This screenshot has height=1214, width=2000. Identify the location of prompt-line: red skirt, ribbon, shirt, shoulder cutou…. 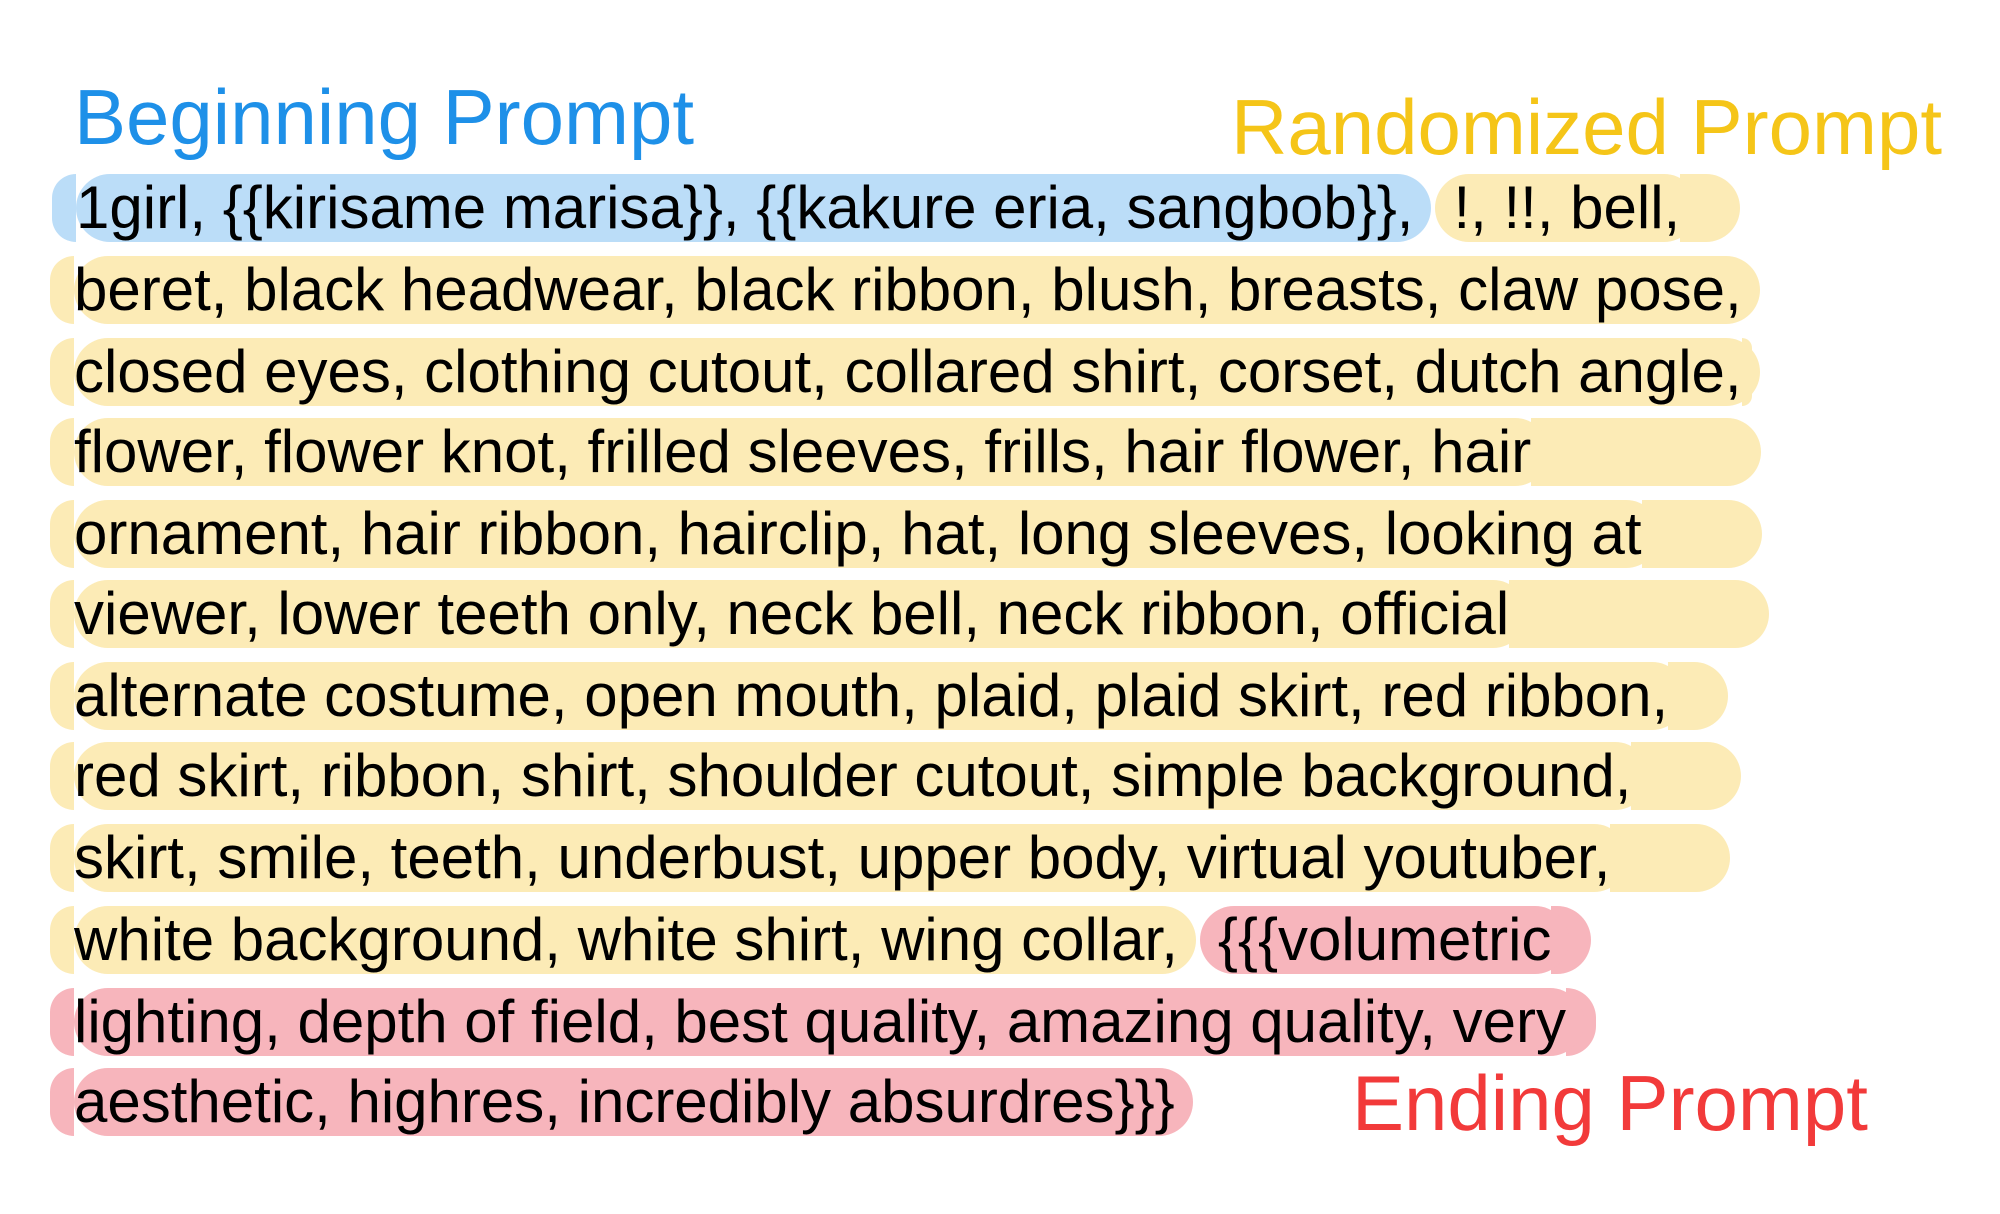
(895, 776).